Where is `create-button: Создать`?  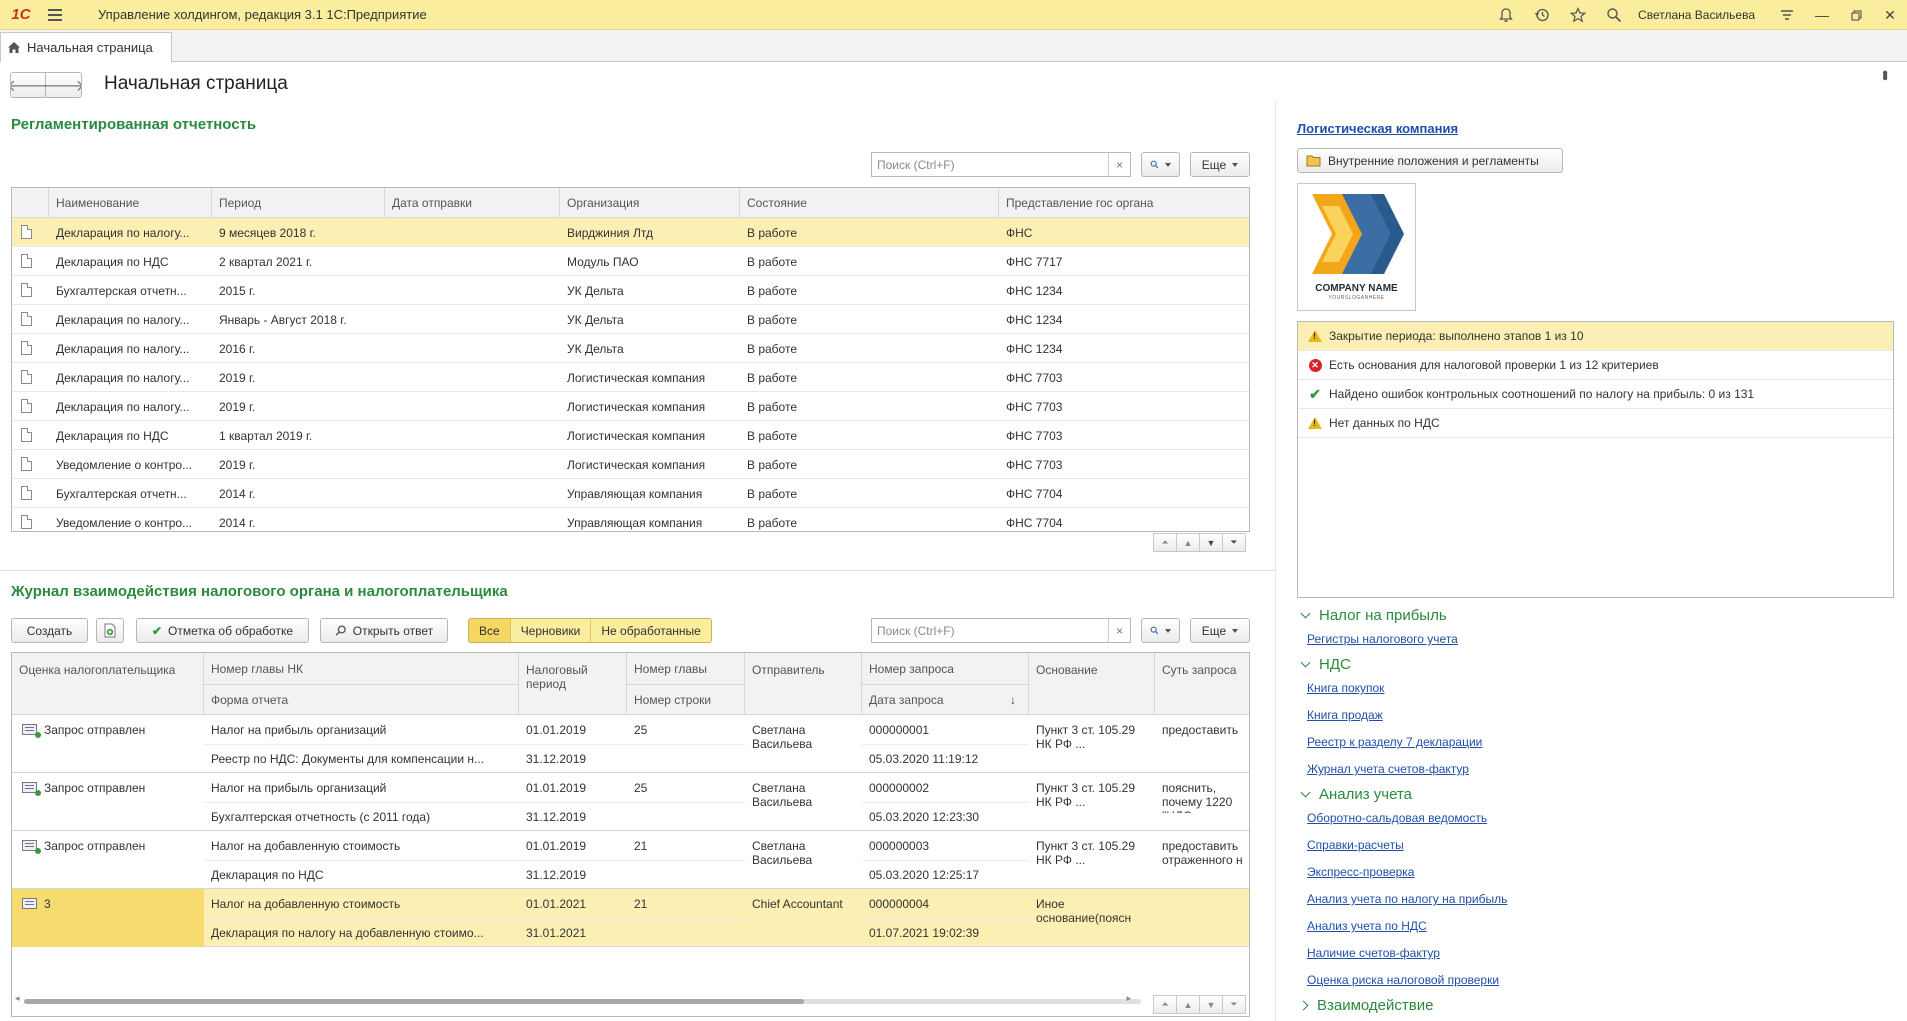 create-button: Создать is located at coordinates (49, 630).